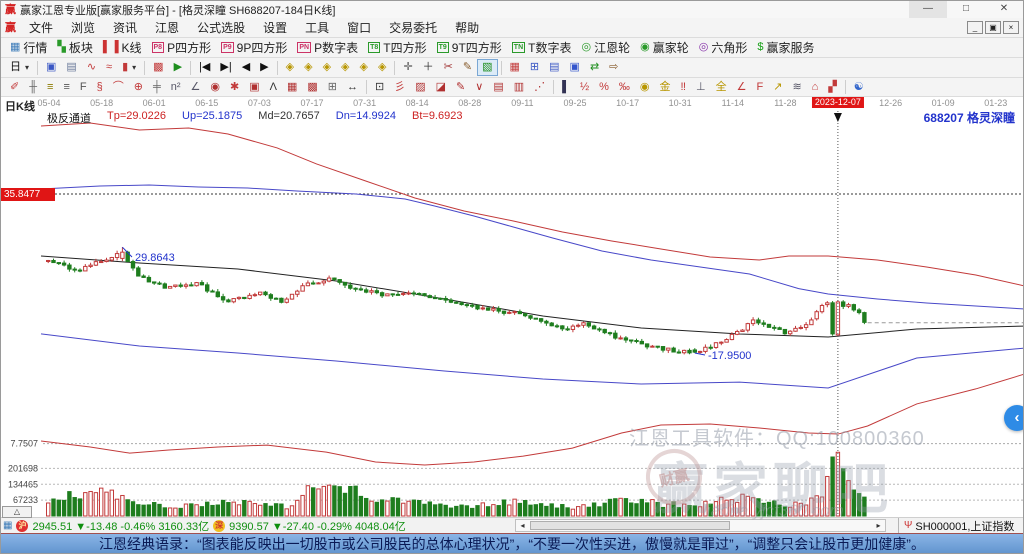  I want to click on draw-wave-steps-button: ≋, so click(796, 87).